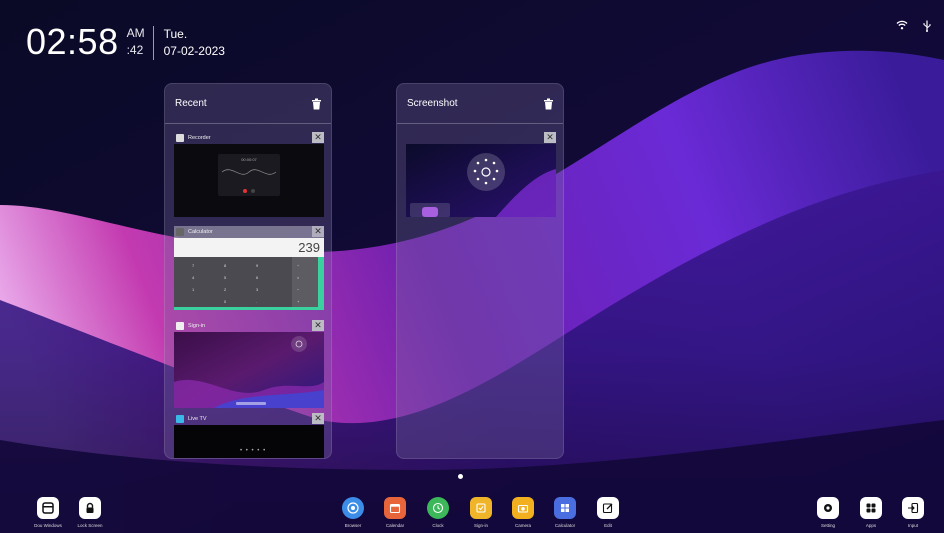 This screenshot has width=944, height=533. I want to click on thumb-header: Live TV ✕, so click(249, 419).